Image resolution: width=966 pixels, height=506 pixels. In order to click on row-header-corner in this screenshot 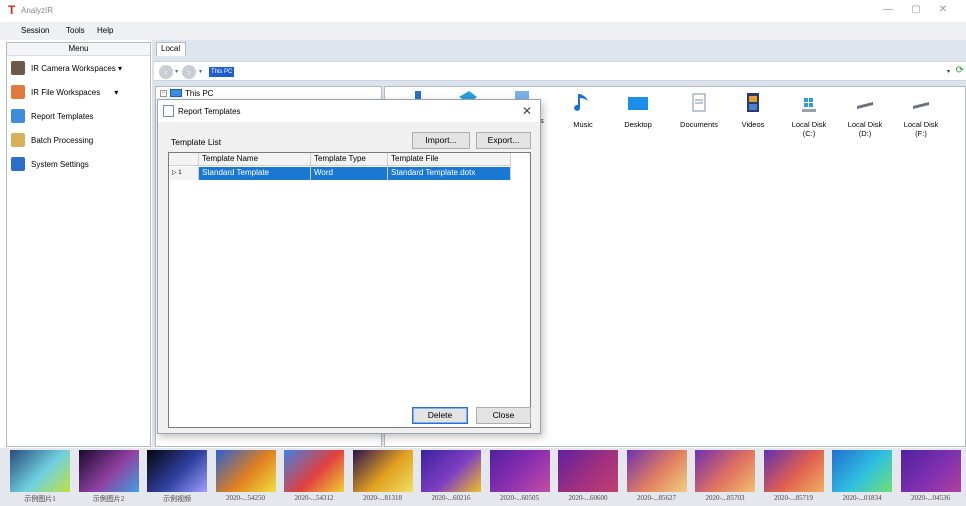, I will do `click(184, 159)`.